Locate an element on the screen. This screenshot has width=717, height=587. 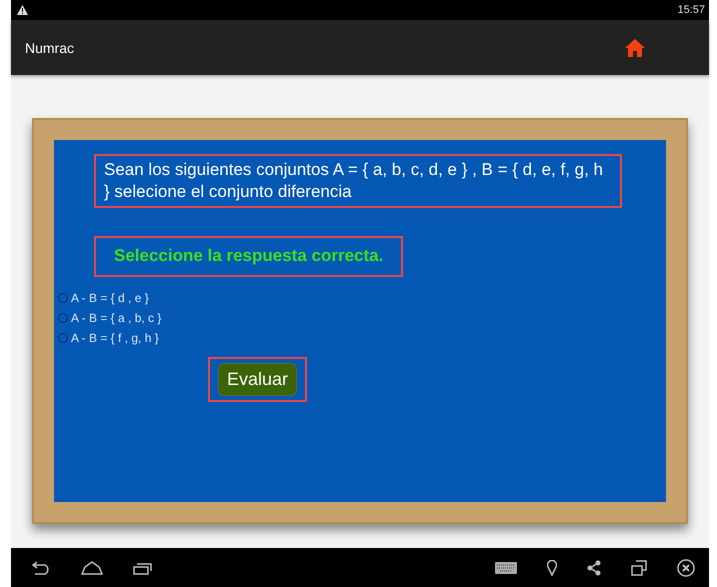
close-icon is located at coordinates (686, 567).